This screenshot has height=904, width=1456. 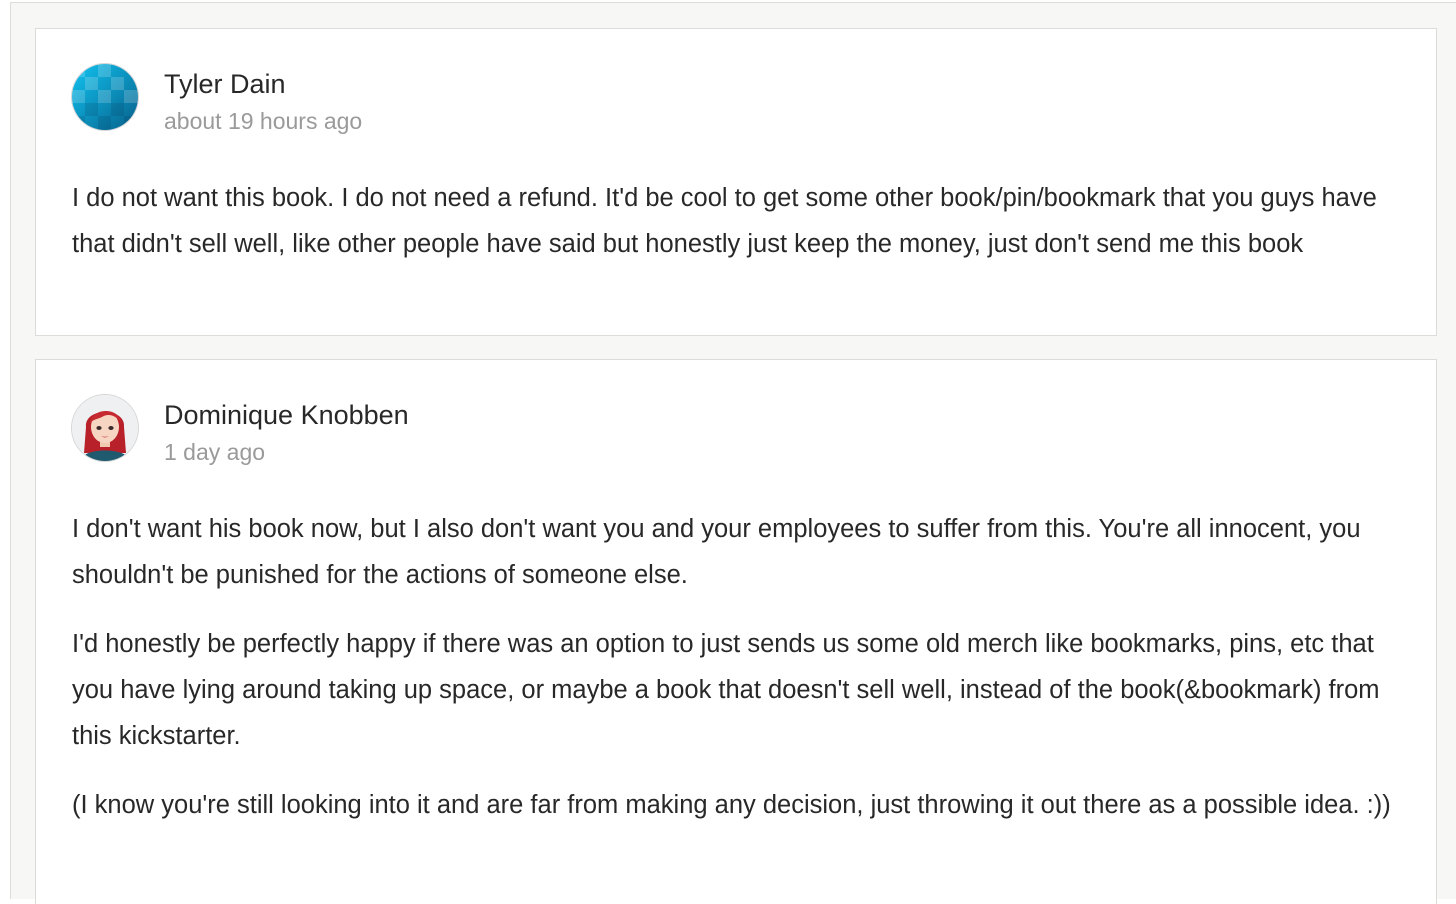 I want to click on red-haired-woman-avatar-icon, so click(x=105, y=428).